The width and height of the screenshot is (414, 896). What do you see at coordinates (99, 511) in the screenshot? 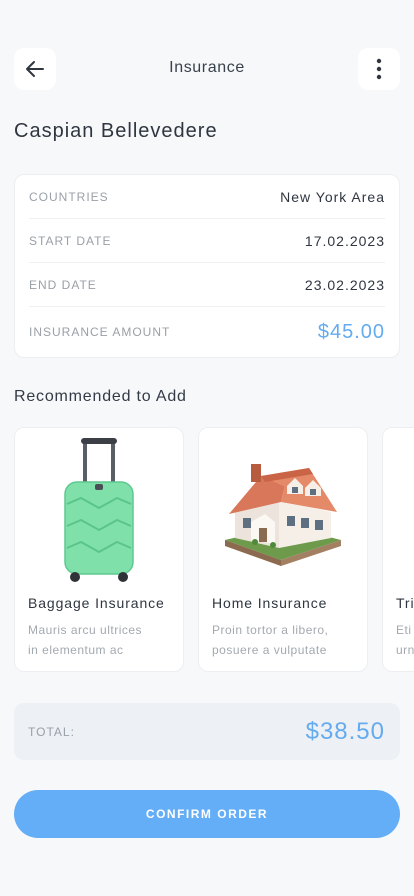
I see `suitcase-image` at bounding box center [99, 511].